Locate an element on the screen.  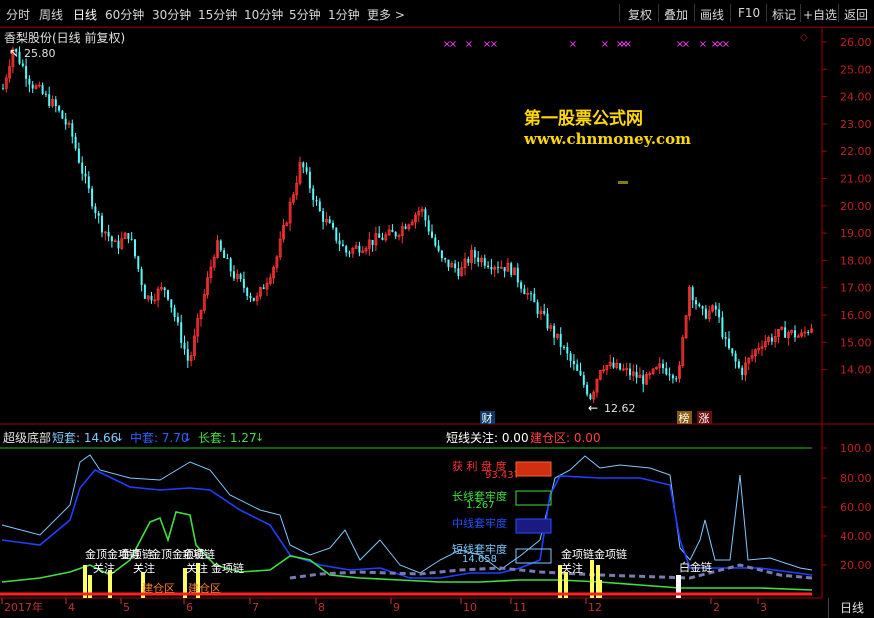
indicator-label: 40.00 is located at coordinates (856, 536).